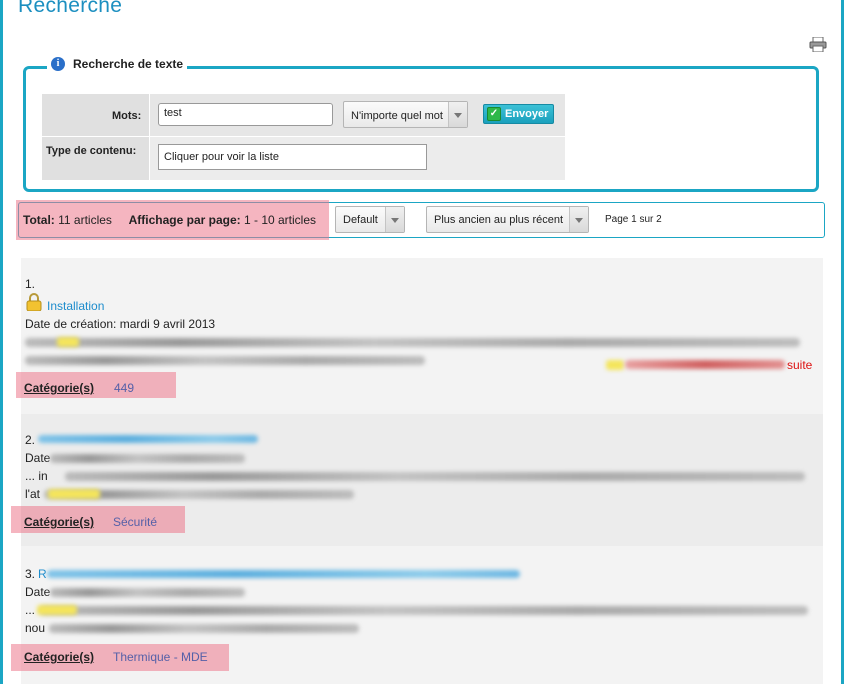  I want to click on result-line3-prefix: l'at, so click(32, 494).